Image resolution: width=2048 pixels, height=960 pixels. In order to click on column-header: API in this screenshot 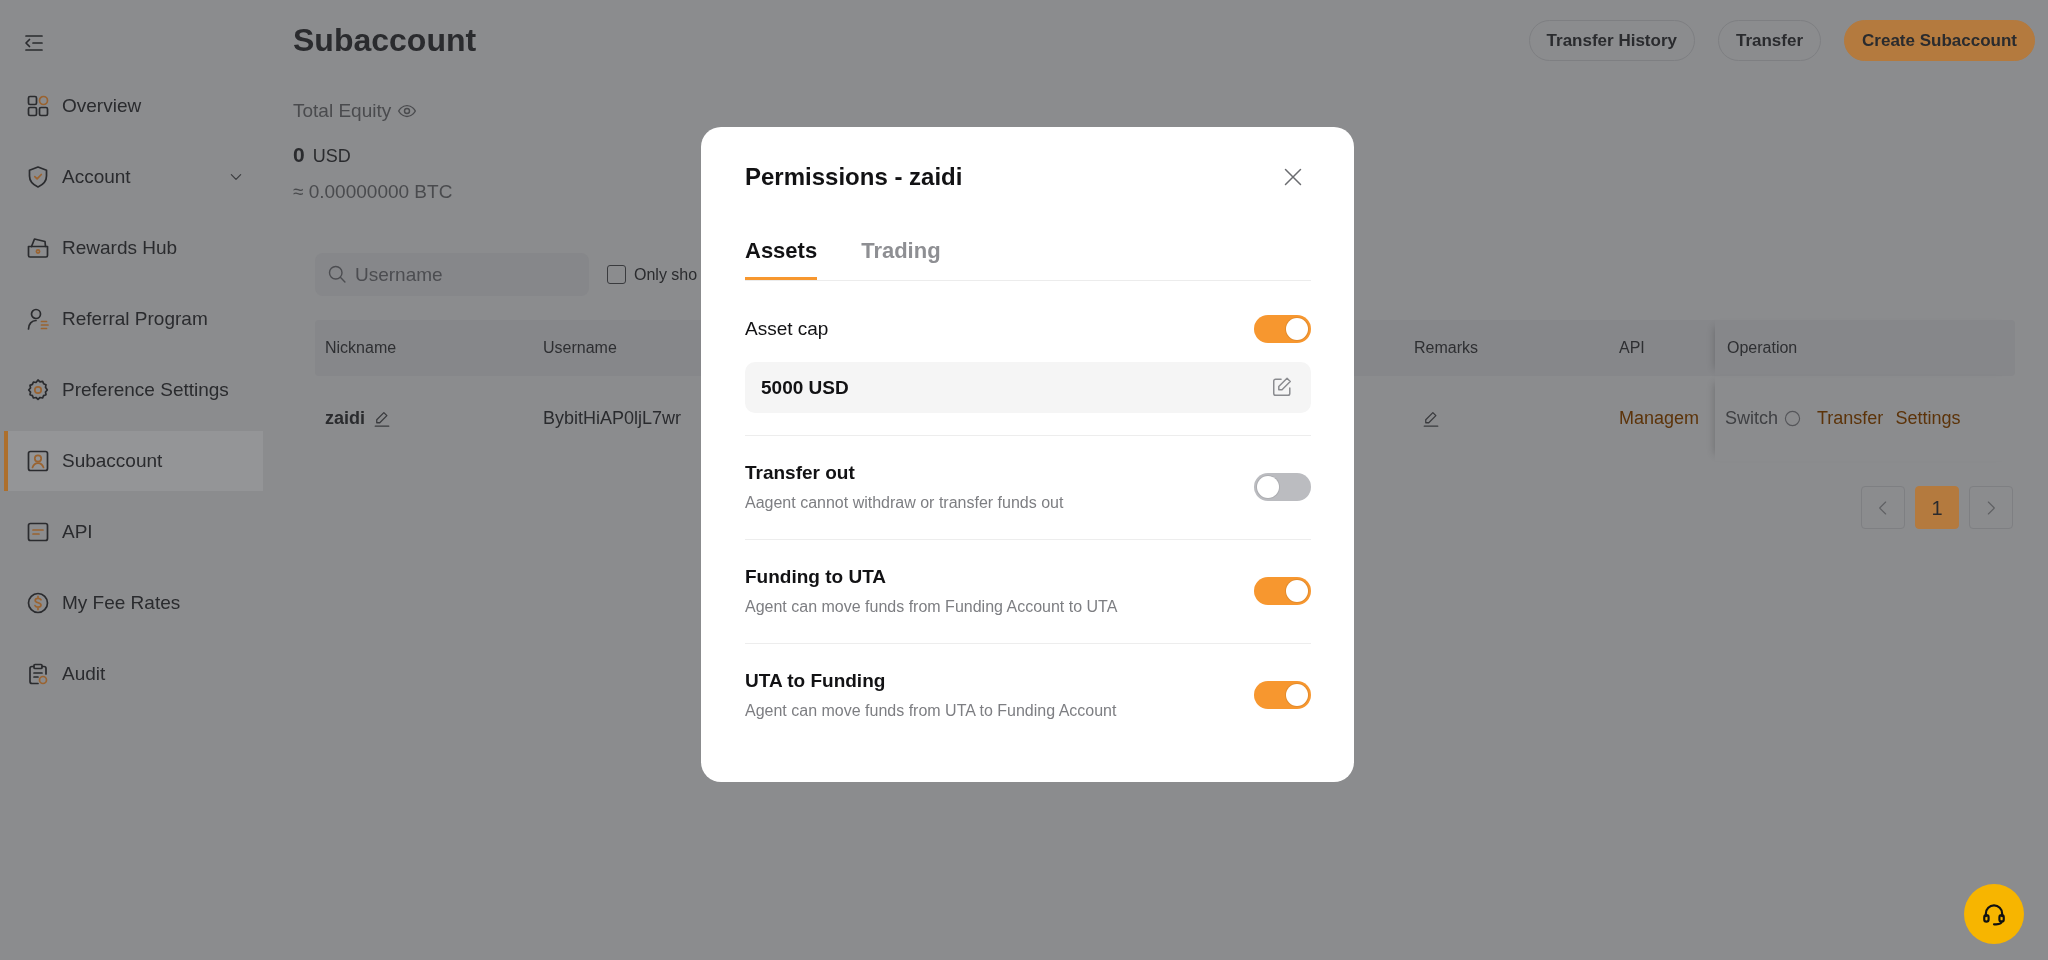, I will do `click(1632, 348)`.